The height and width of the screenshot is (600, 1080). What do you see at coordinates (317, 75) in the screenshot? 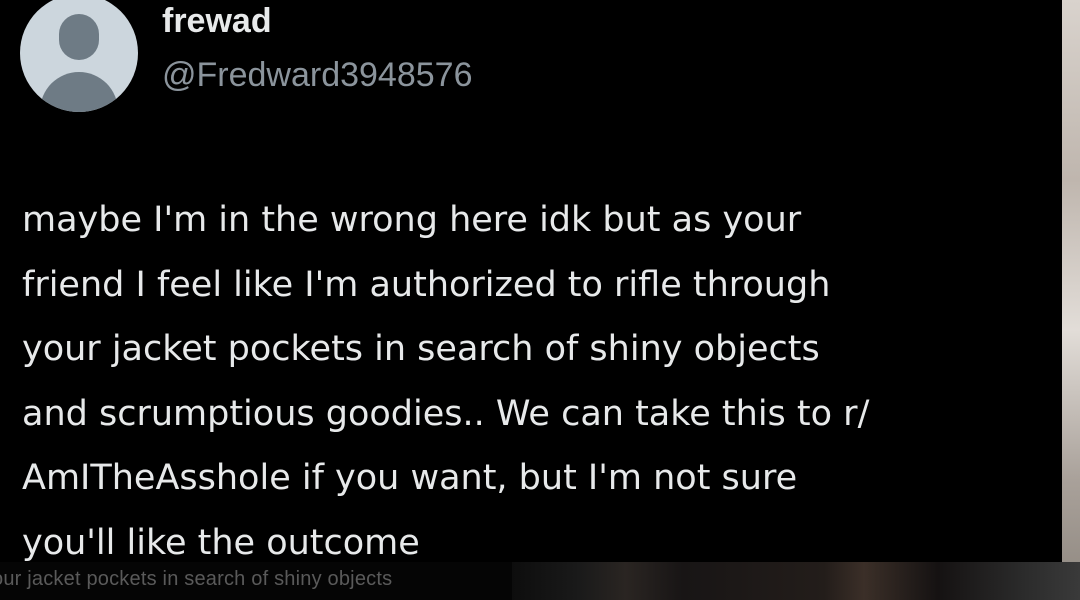
I see `author-handle: @Fredward3948576` at bounding box center [317, 75].